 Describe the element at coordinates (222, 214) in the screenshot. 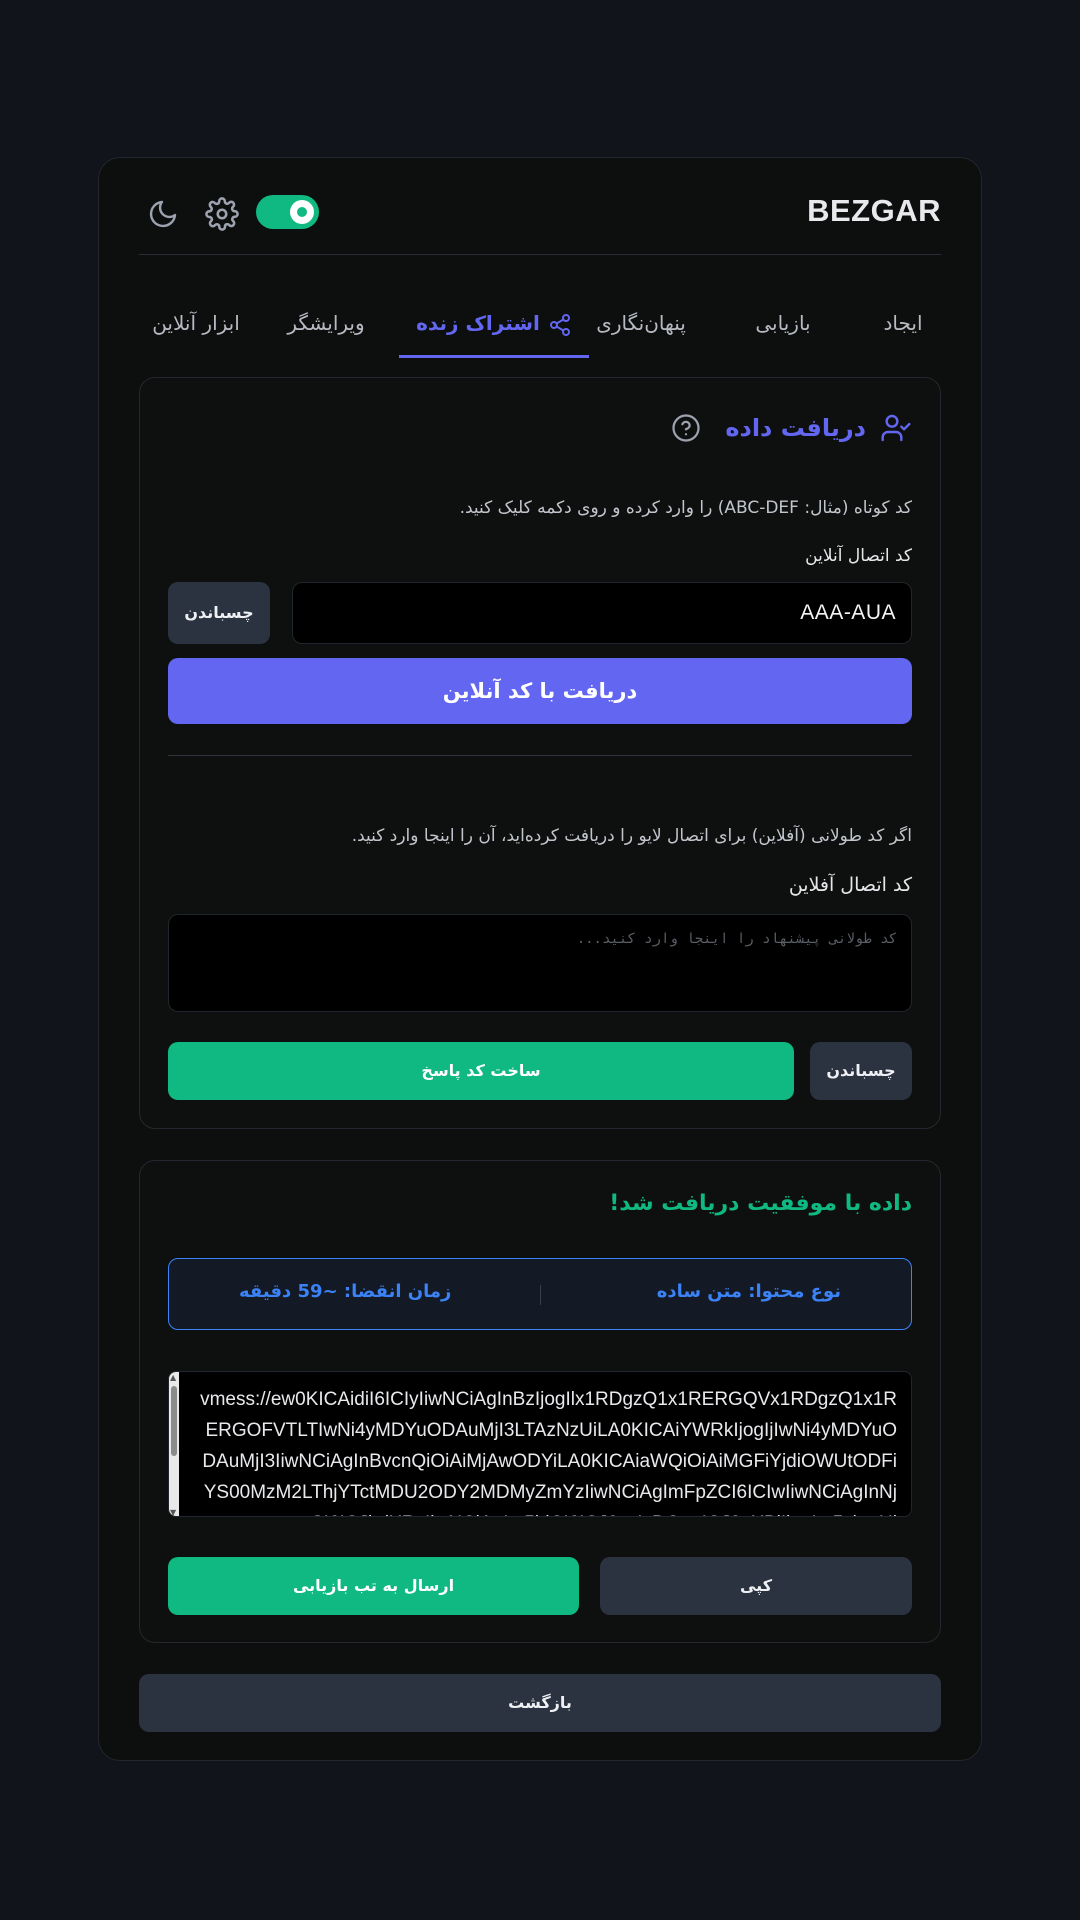

I see `gear-icon` at that location.